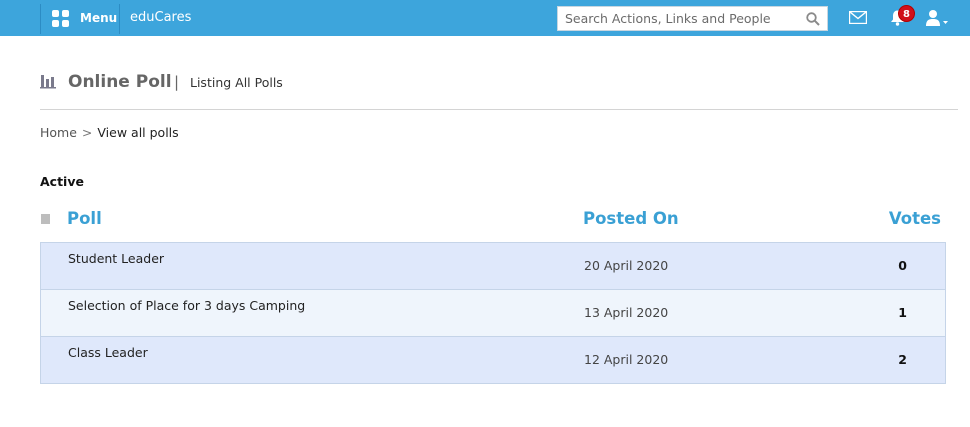 The height and width of the screenshot is (427, 970). What do you see at coordinates (813, 19) in the screenshot?
I see `search-icon` at bounding box center [813, 19].